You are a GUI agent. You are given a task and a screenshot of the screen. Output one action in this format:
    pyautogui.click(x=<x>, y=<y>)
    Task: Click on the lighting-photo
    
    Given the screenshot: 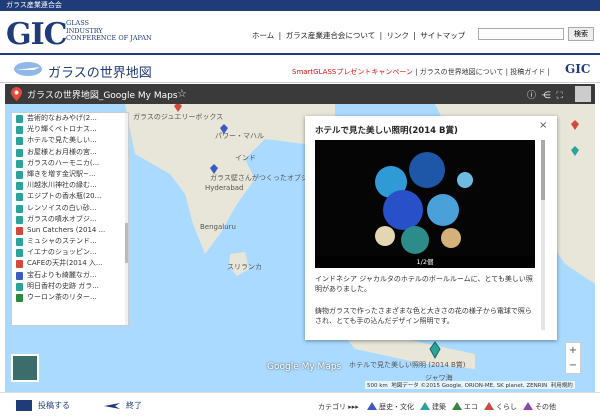 What is the action you would take?
    pyautogui.click(x=425, y=204)
    